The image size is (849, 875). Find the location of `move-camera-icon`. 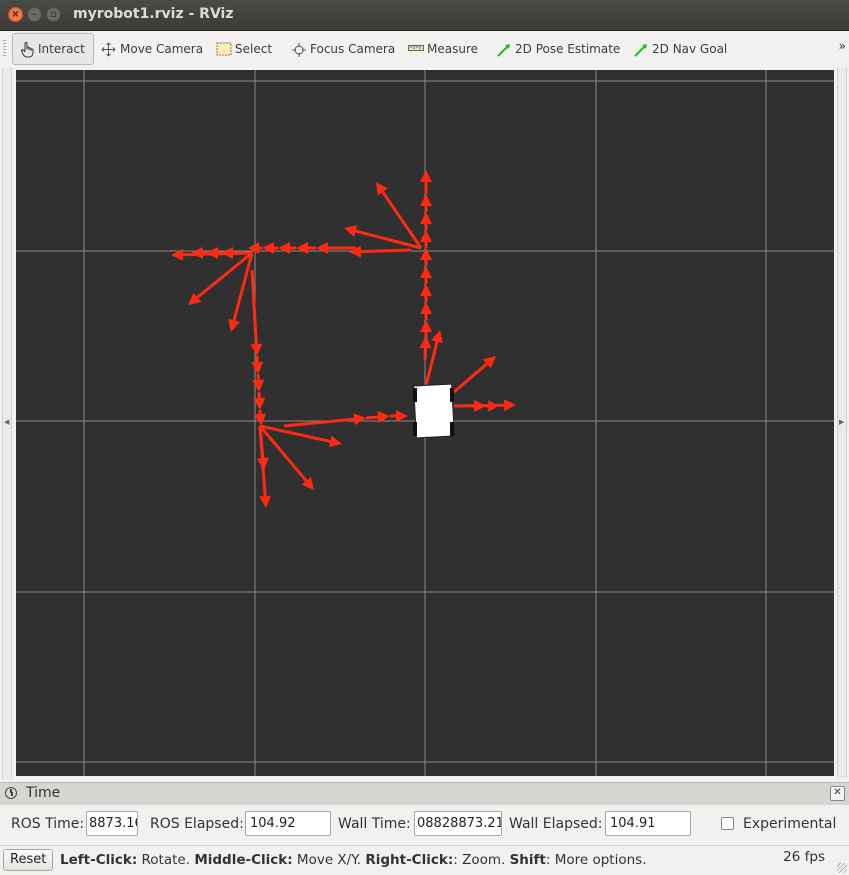

move-camera-icon is located at coordinates (108, 49).